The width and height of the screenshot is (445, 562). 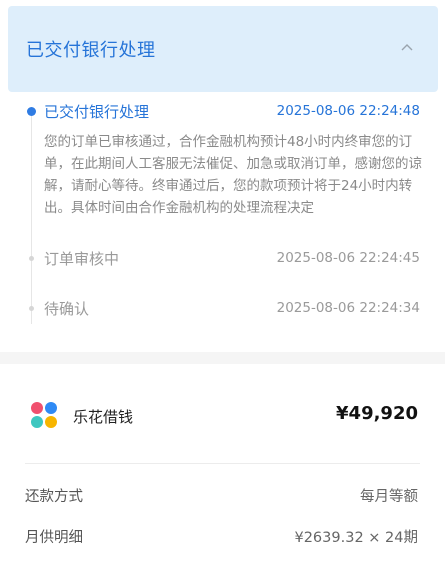 I want to click on timeline-dot-active, so click(x=31, y=111).